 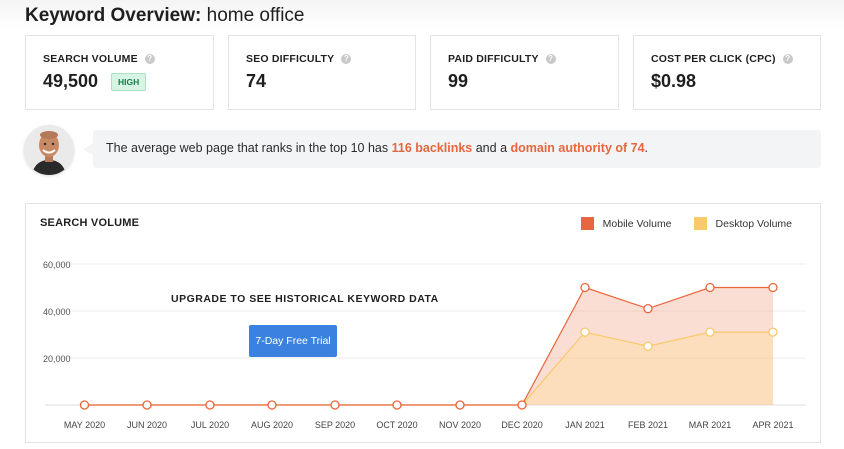 What do you see at coordinates (90, 59) in the screenshot?
I see `metric-label: SEARCH VOLUME` at bounding box center [90, 59].